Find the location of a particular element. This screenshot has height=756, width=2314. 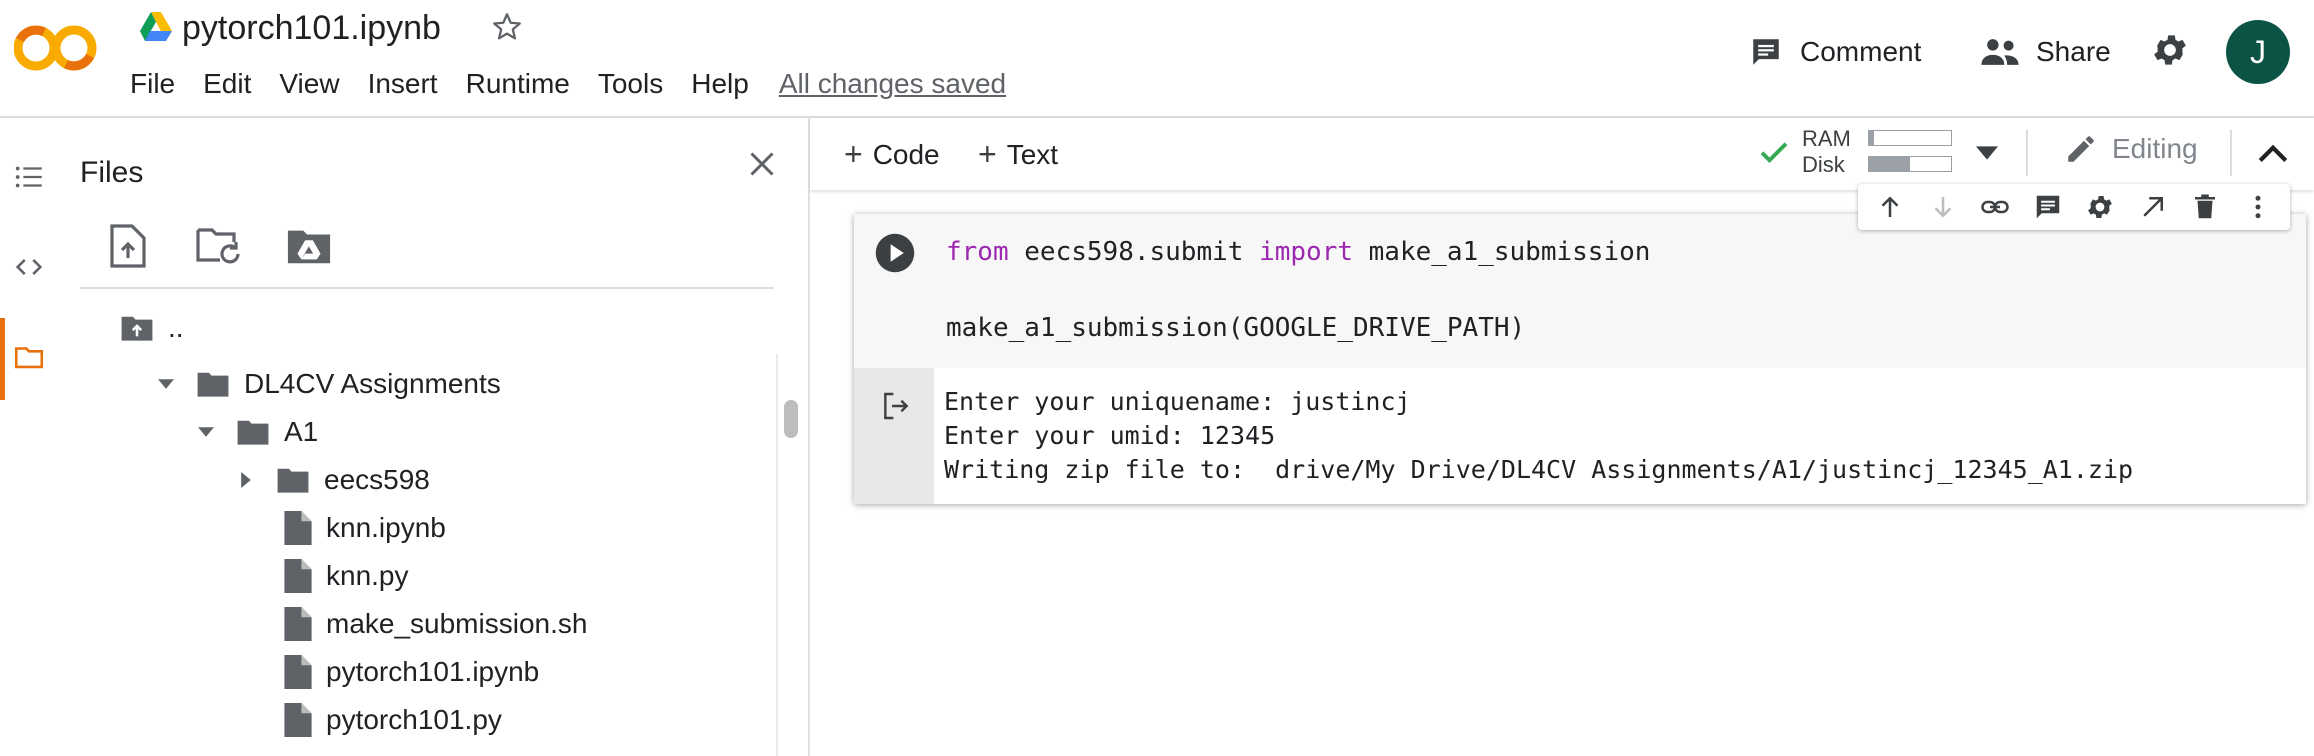

tree-item-folder: DL4CV Assignments is located at coordinates (329, 384).